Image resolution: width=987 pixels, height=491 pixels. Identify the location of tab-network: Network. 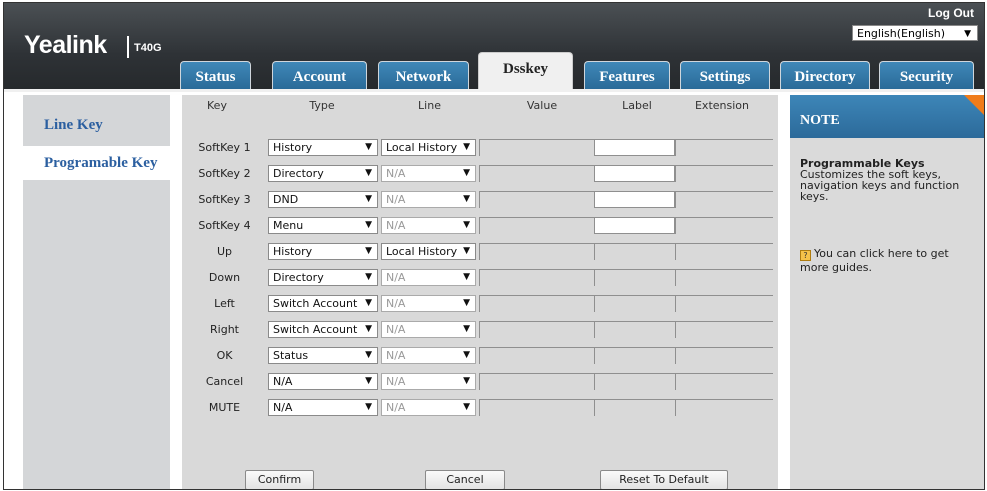
(423, 75).